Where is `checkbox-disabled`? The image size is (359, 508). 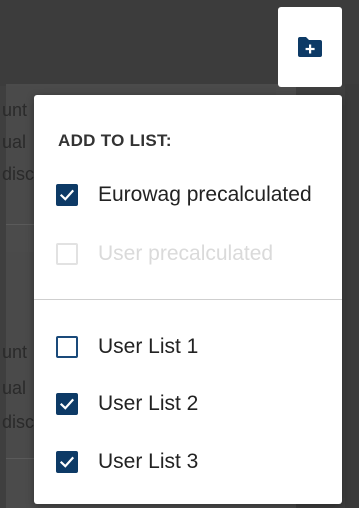
checkbox-disabled is located at coordinates (67, 254).